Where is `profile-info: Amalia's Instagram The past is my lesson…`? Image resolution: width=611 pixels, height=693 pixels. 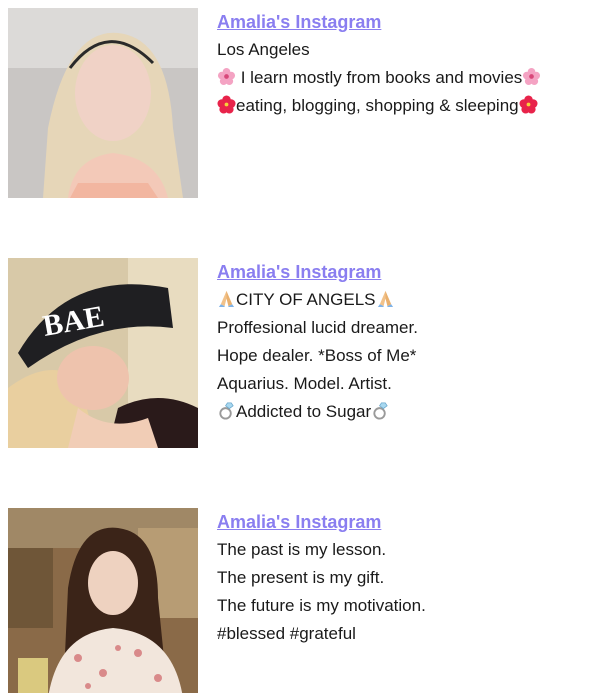
profile-info: Amalia's Instagram The past is my lesson… is located at coordinates (414, 578).